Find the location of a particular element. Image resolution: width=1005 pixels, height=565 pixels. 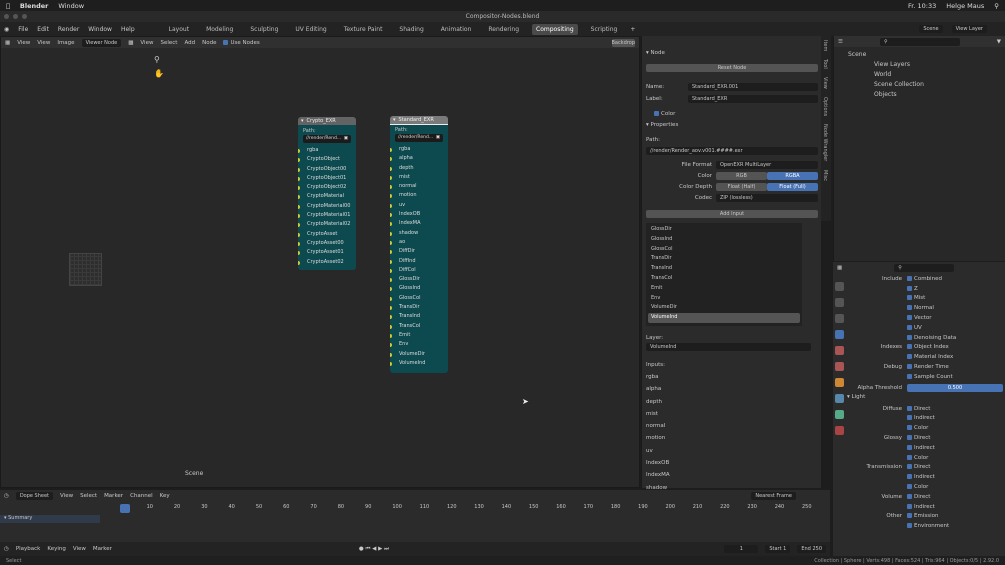

node-socket: CryptoAsset01 is located at coordinates (324, 252).